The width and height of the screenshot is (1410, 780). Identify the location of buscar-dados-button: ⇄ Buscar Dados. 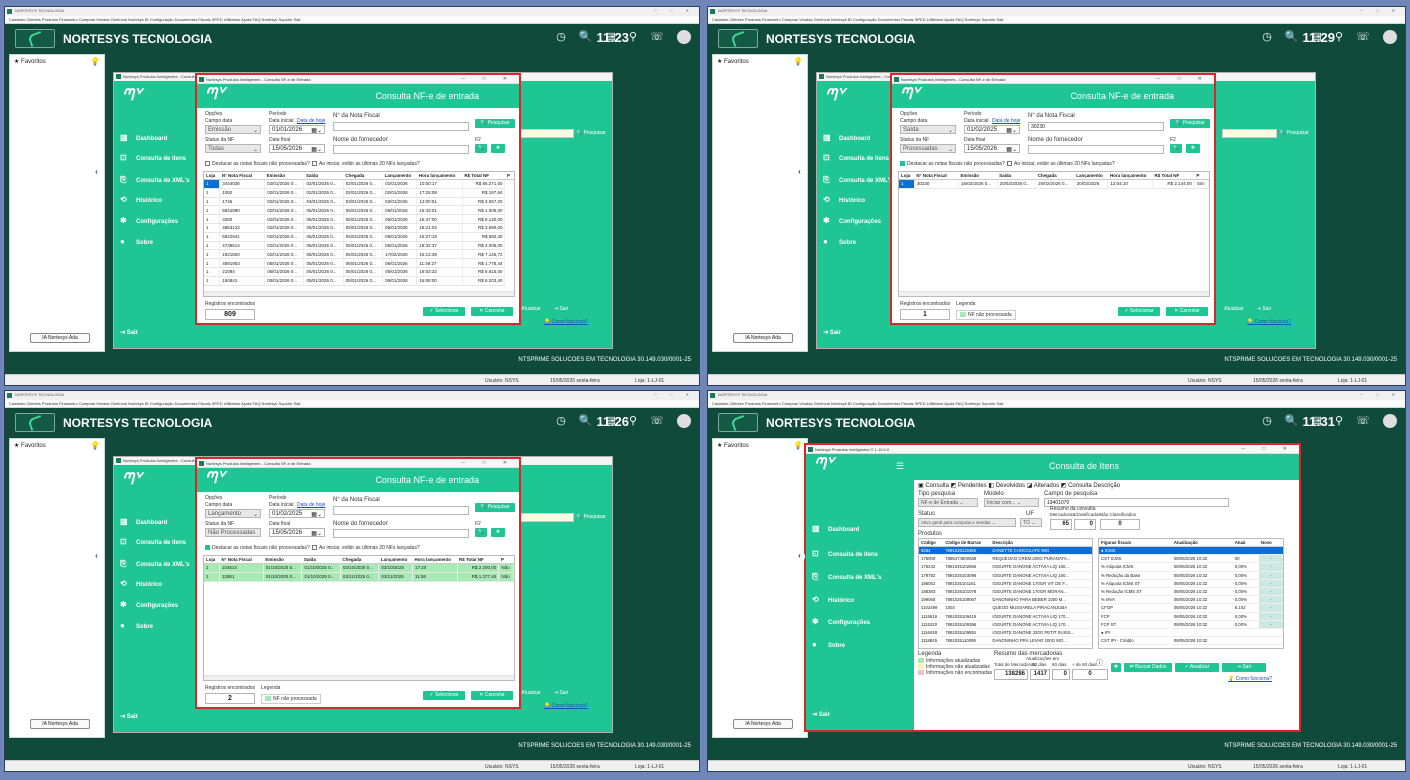
(1148, 667).